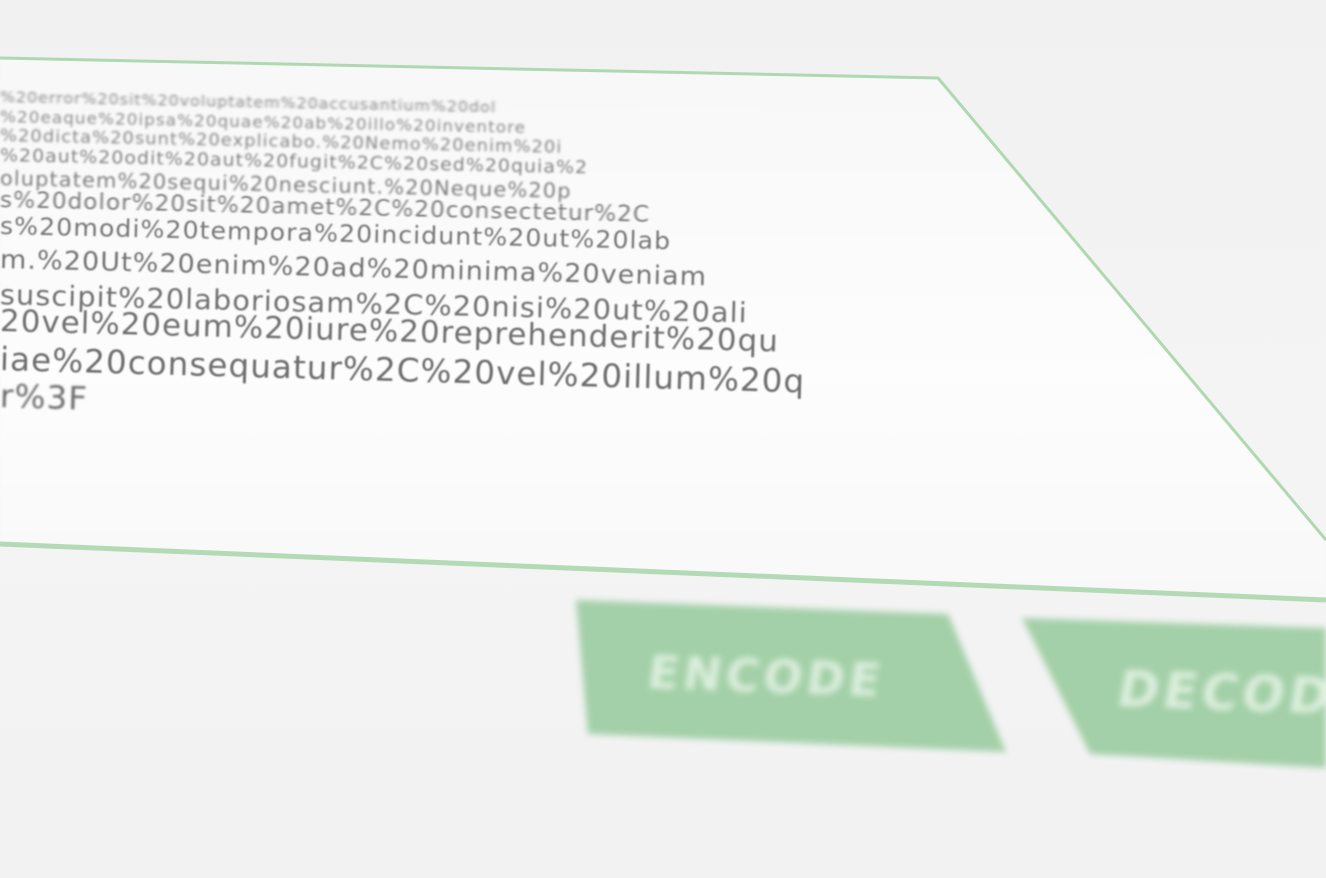 This screenshot has width=1326, height=878. I want to click on encode-button, so click(790, 676).